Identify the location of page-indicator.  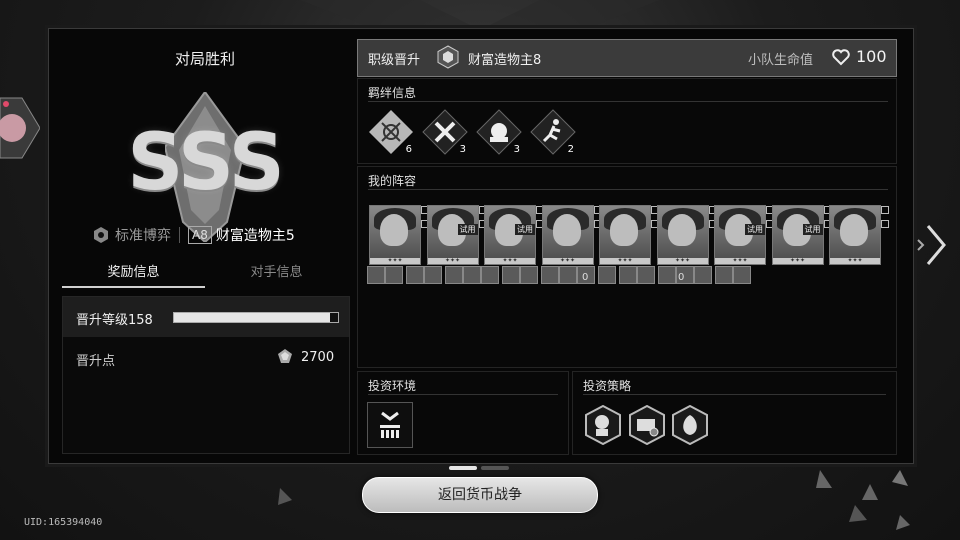
(479, 468).